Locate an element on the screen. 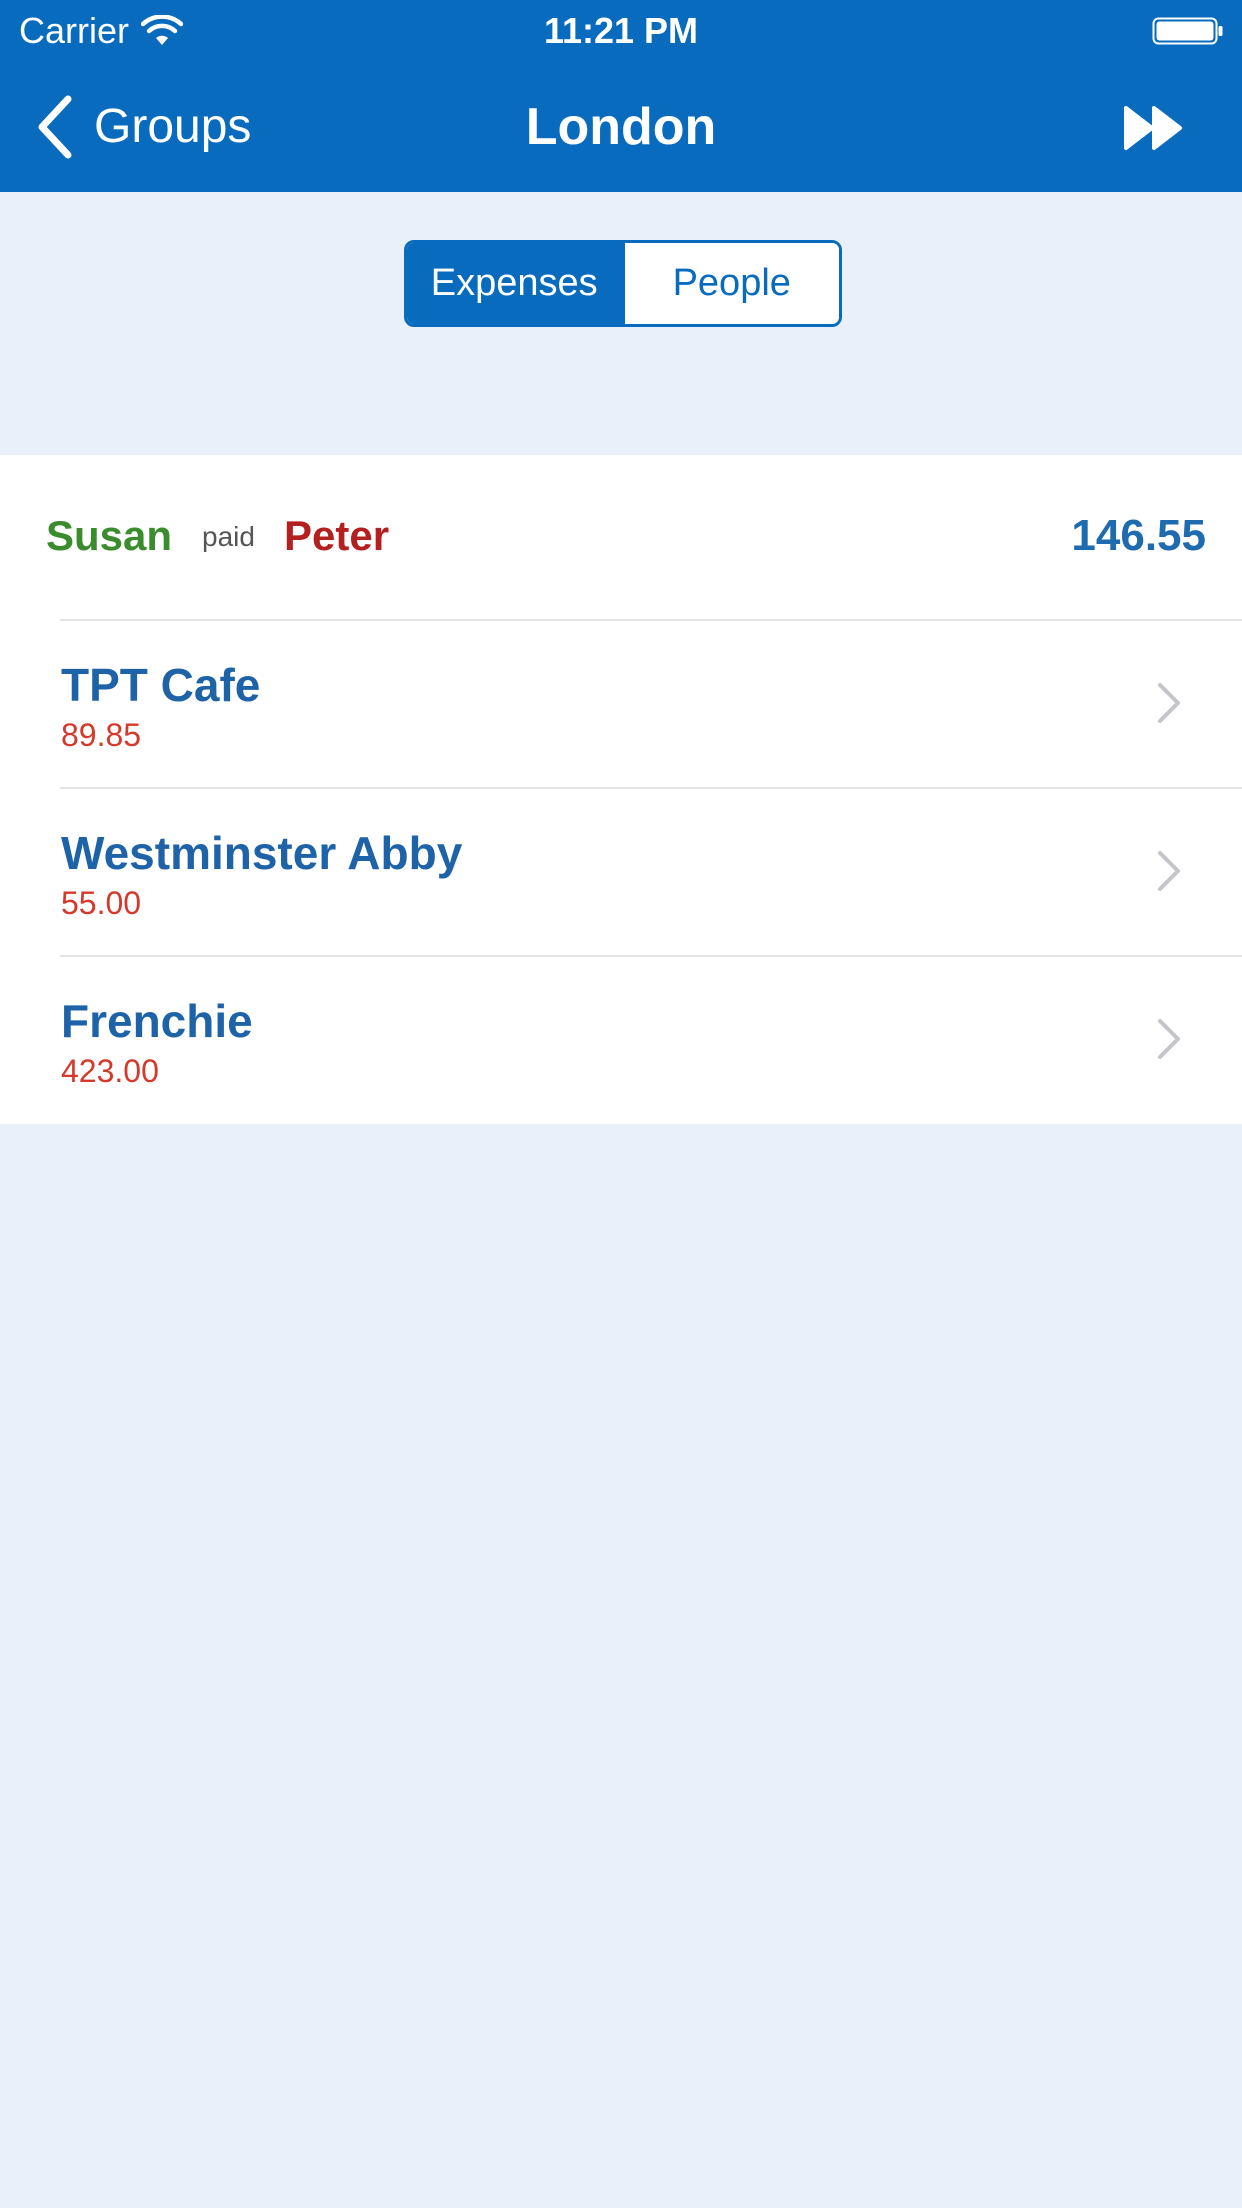  fast-forward-icon is located at coordinates (1154, 128).